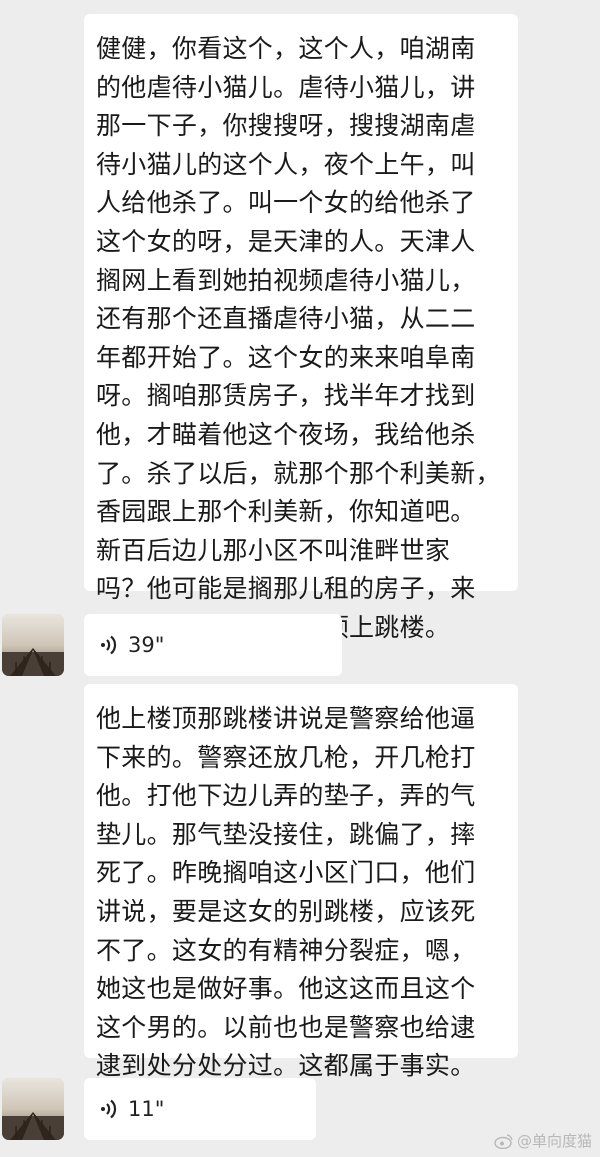 The width and height of the screenshot is (600, 1157). I want to click on voice-message-bubble: 11", so click(200, 1109).